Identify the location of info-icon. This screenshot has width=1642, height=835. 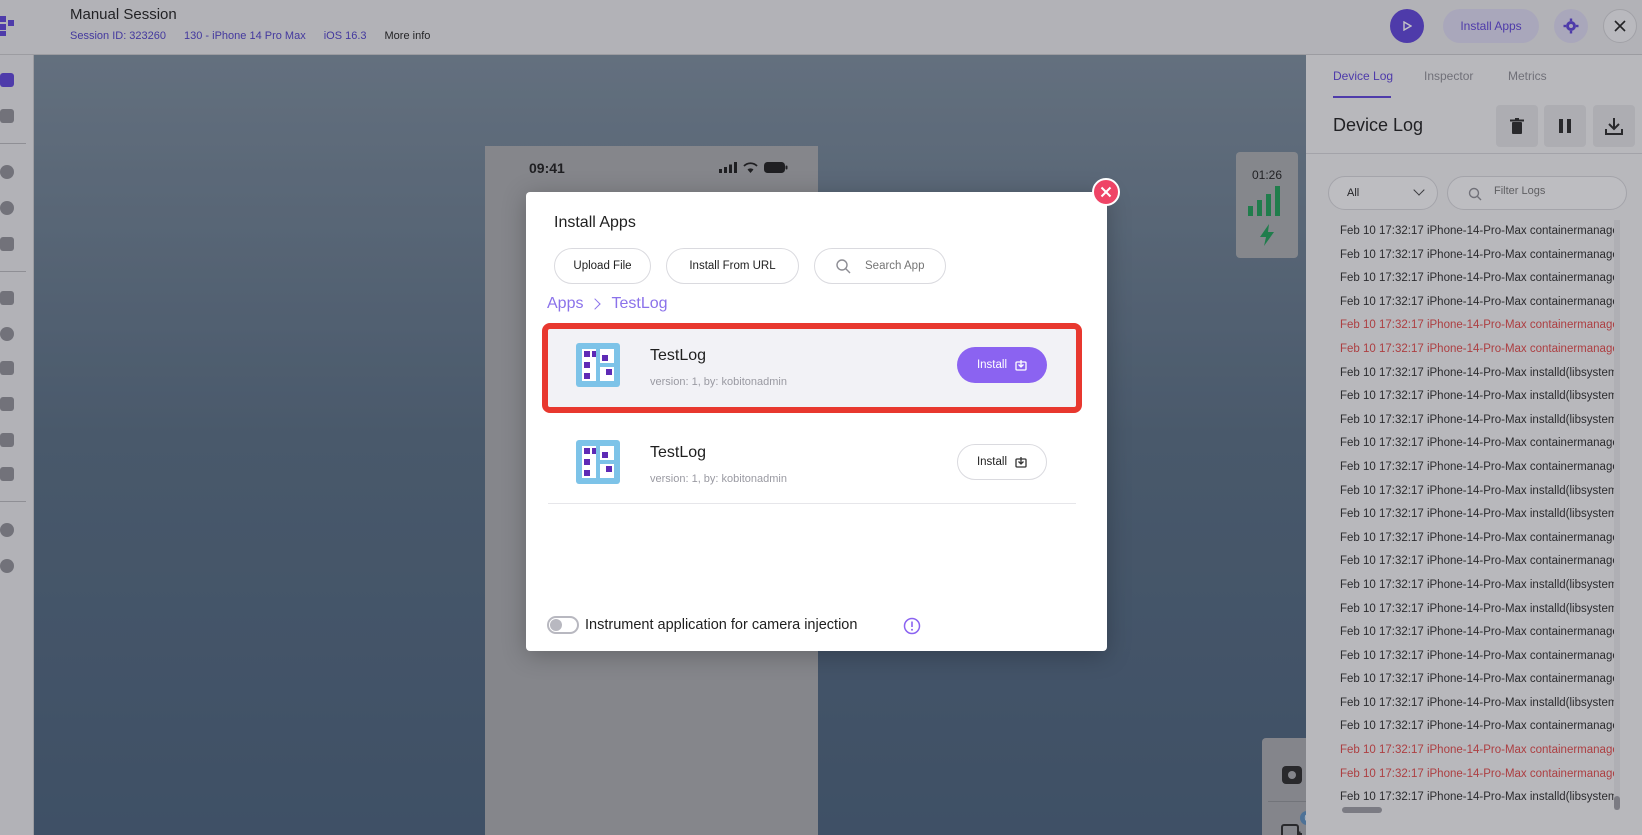
(912, 626).